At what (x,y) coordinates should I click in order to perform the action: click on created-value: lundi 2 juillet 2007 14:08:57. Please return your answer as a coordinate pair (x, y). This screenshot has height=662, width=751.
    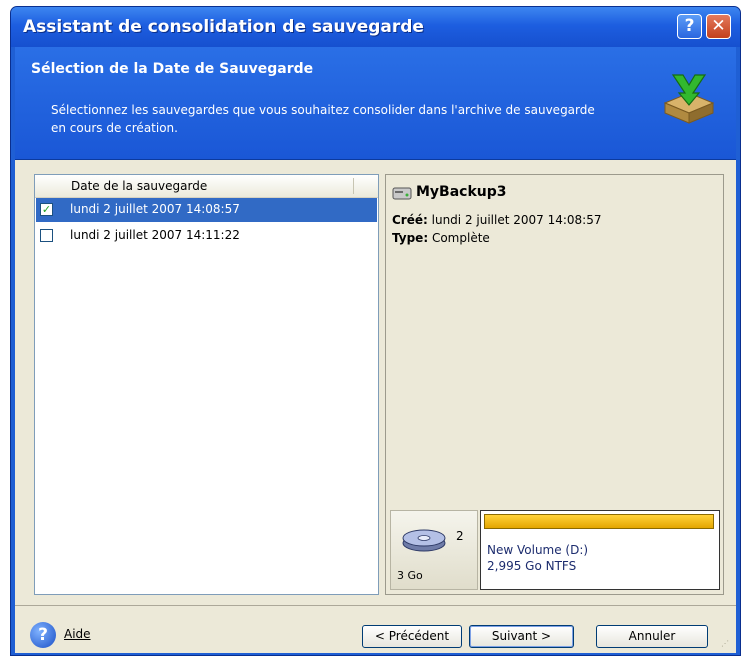
    Looking at the image, I should click on (516, 220).